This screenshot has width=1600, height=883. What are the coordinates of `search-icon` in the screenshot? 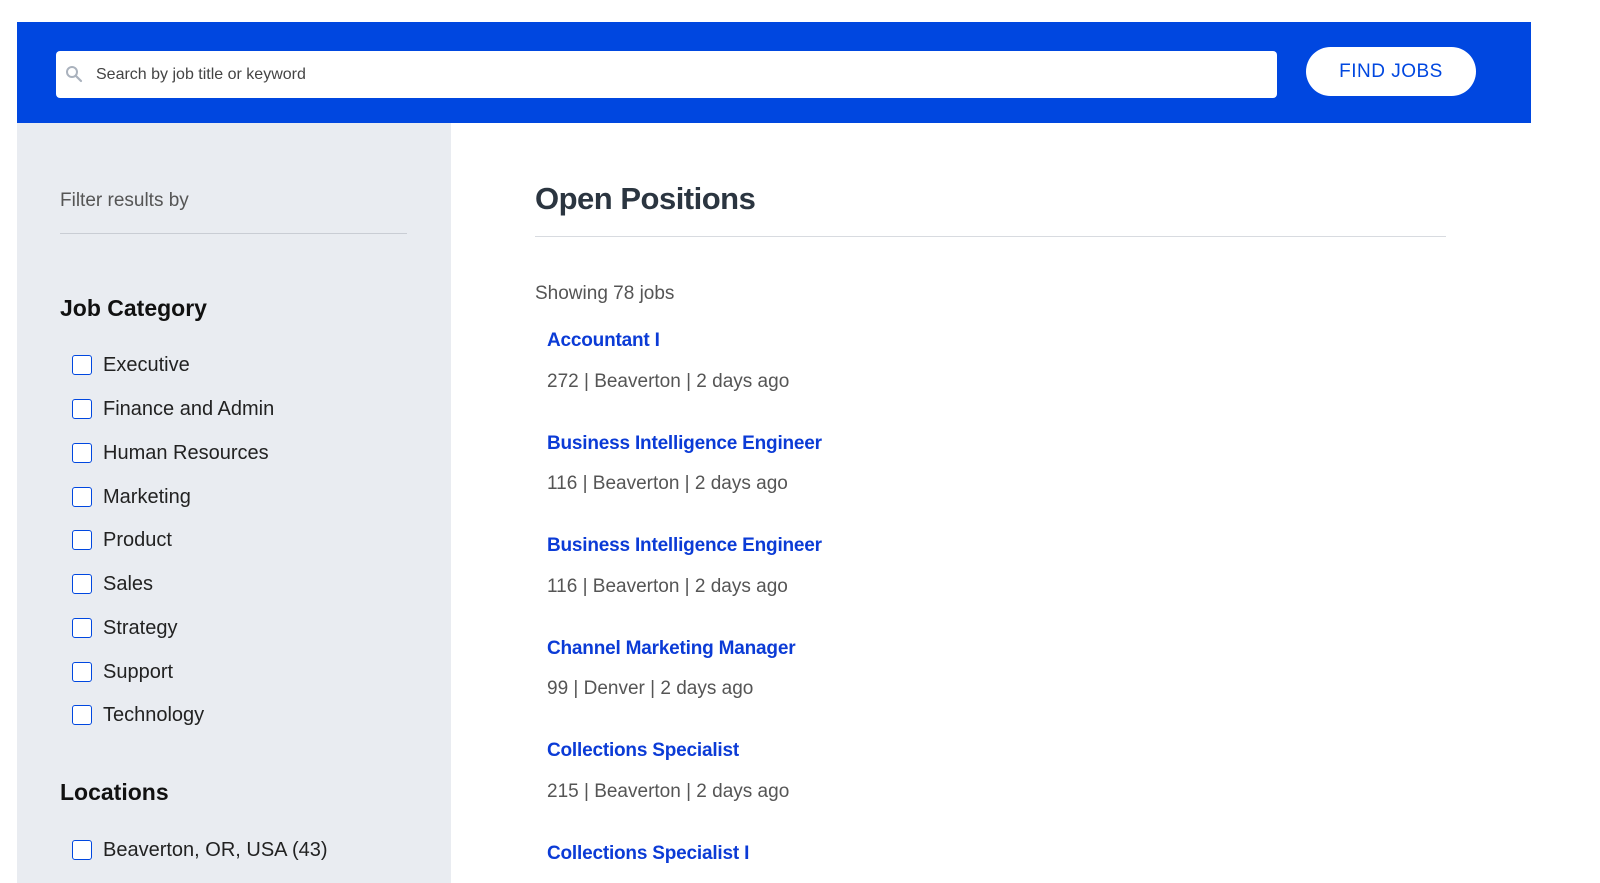 It's located at (74, 74).